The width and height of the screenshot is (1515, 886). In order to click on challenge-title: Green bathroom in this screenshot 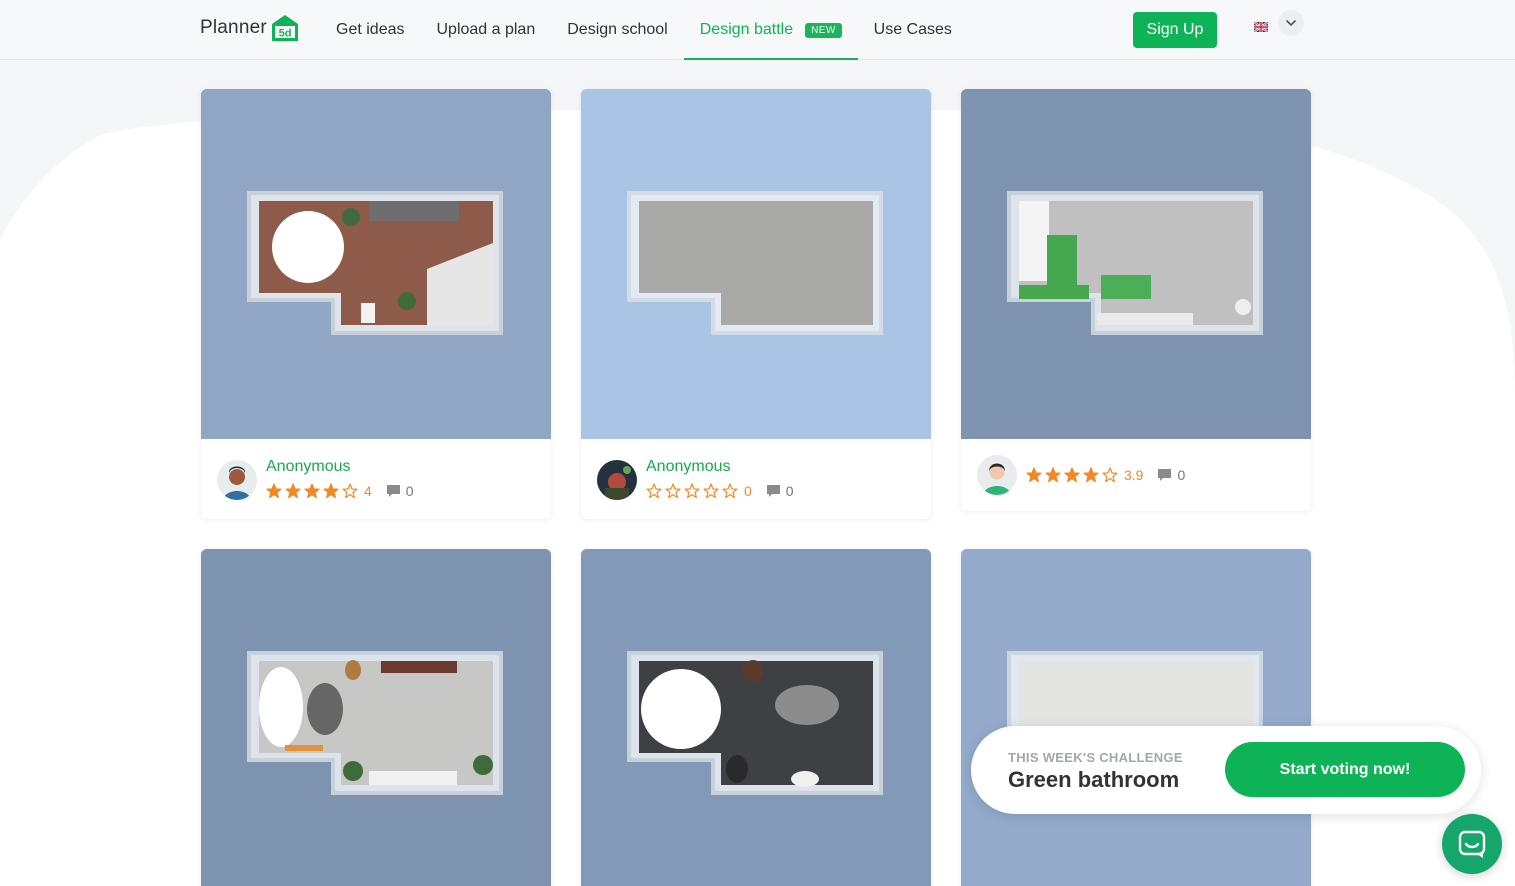, I will do `click(1094, 779)`.